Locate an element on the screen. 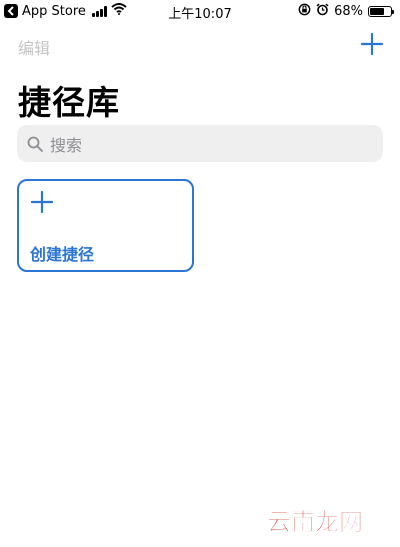 This screenshot has width=400, height=547. svg-text: 云南龙网 is located at coordinates (315, 522).